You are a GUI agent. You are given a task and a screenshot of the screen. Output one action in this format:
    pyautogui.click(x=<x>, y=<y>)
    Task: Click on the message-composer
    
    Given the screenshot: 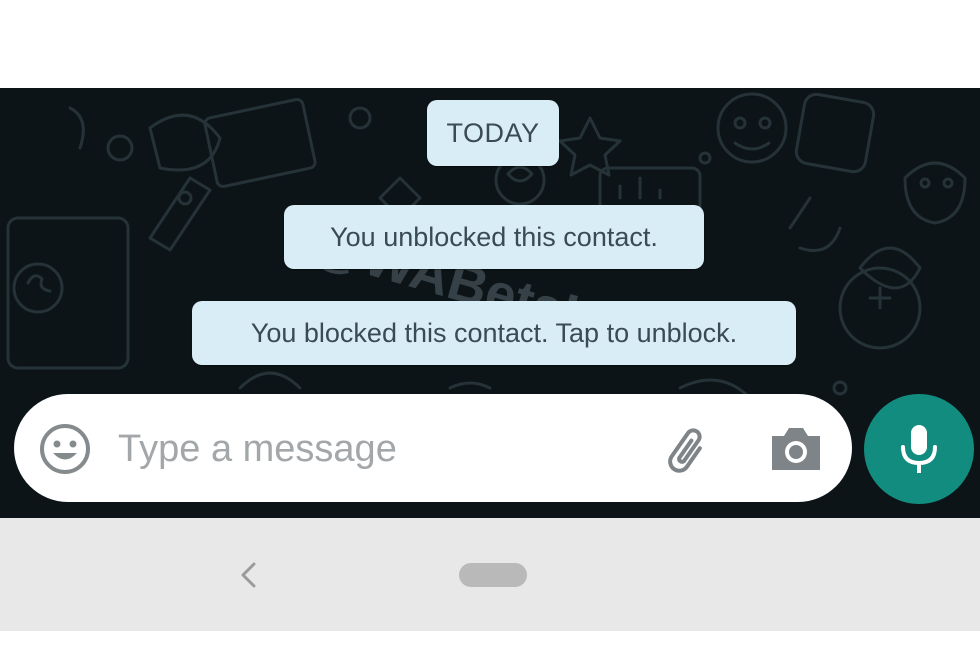 What is the action you would take?
    pyautogui.click(x=433, y=448)
    